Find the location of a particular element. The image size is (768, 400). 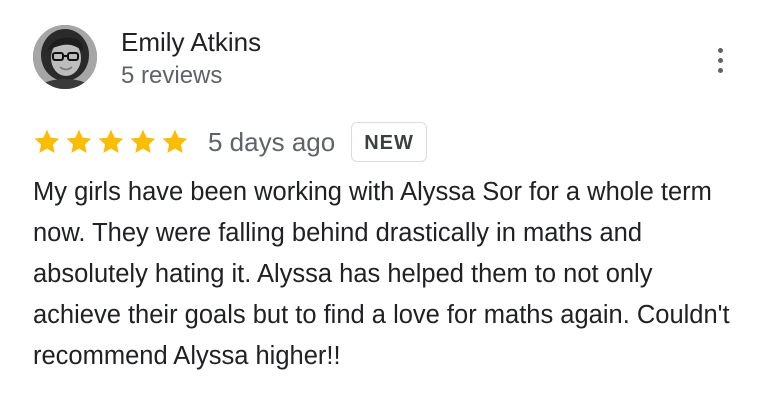

profile-photo-icon is located at coordinates (65, 57).